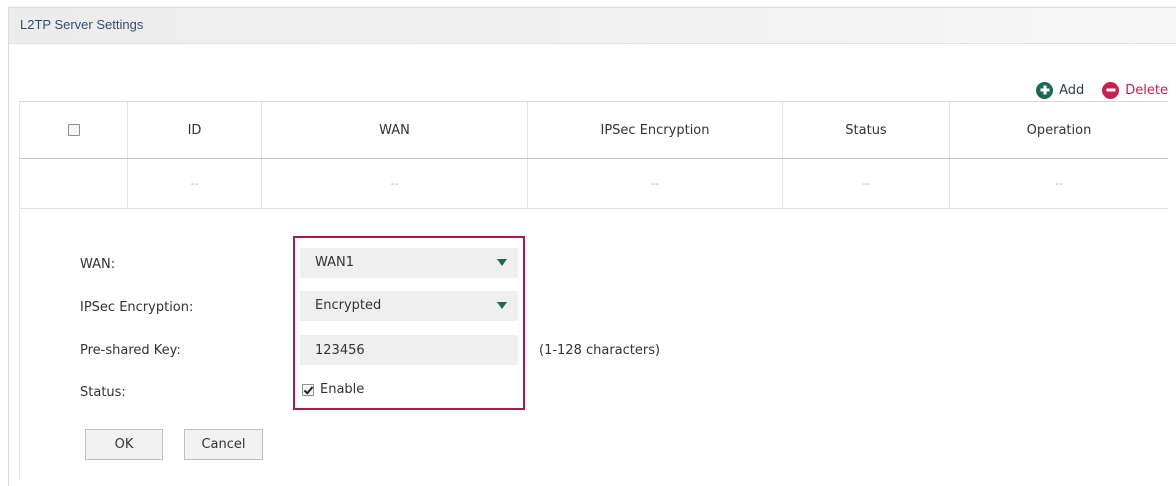  Describe the element at coordinates (223, 444) in the screenshot. I see `cancel-button: Cancel` at that location.